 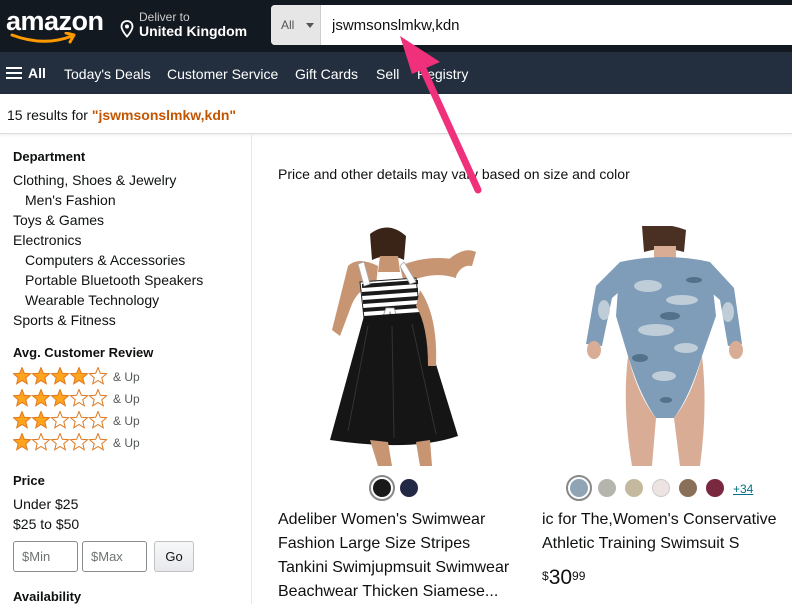 I want to click on nav-customer-service: Customer Service, so click(x=222, y=74).